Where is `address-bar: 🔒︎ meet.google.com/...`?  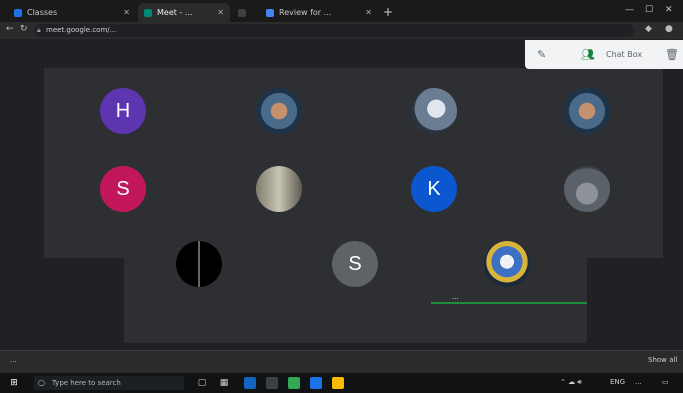 address-bar: 🔒︎ meet.google.com/... is located at coordinates (334, 30).